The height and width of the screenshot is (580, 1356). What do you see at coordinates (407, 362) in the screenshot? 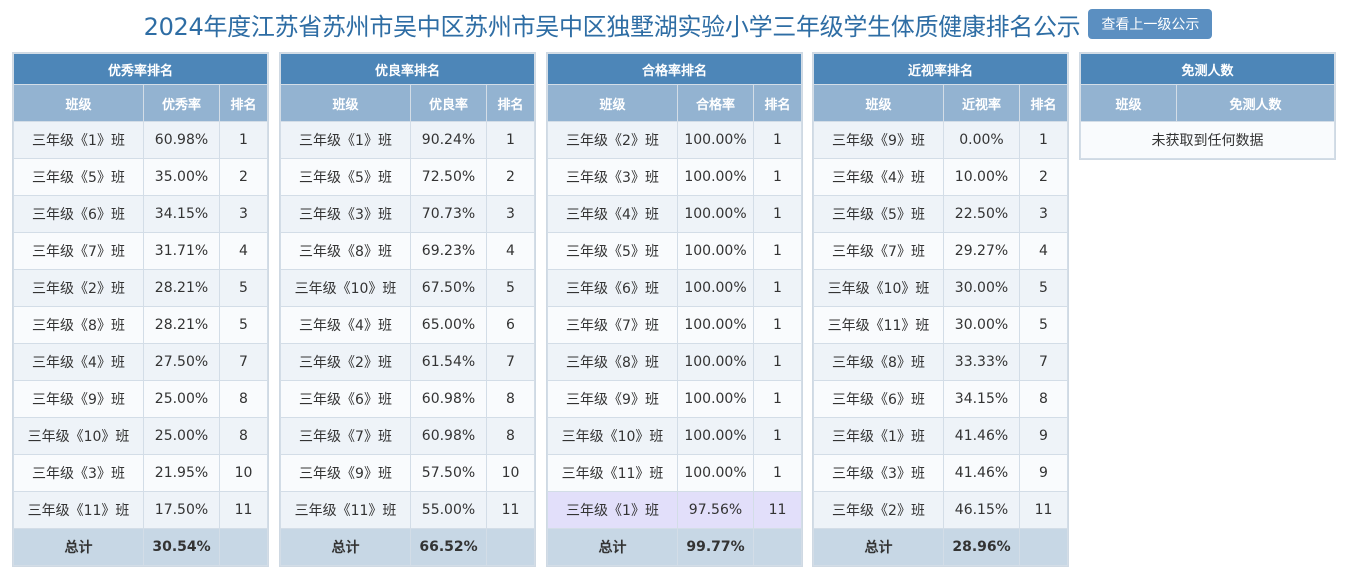
I see `table-row: 三年级《2》班 61.54% 7` at bounding box center [407, 362].